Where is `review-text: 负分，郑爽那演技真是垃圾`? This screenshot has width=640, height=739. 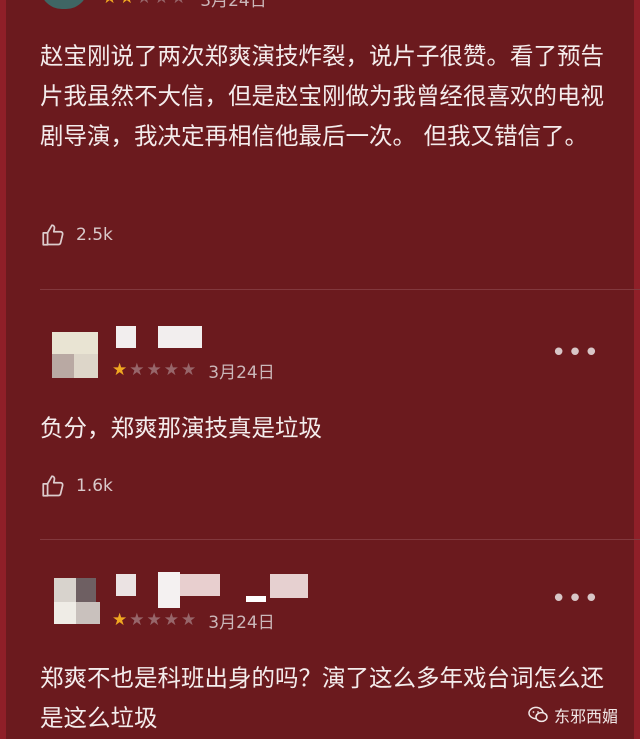 review-text: 负分，郑爽那演技真是垃圾 is located at coordinates (181, 428).